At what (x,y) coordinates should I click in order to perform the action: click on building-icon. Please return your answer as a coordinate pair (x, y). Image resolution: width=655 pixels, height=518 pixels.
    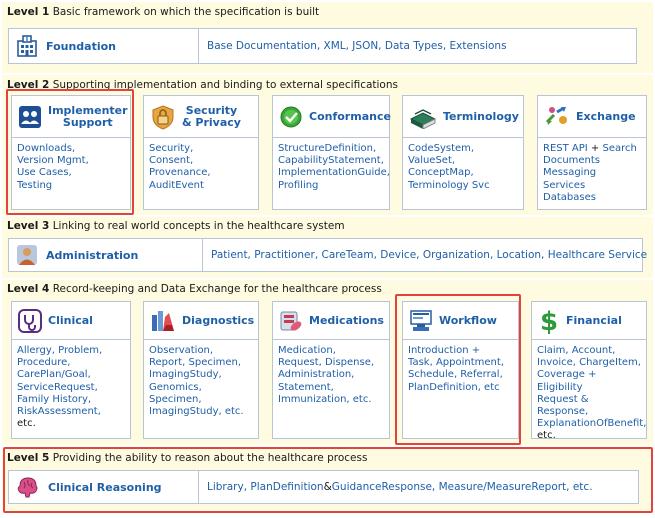
    Looking at the image, I should click on (27, 46).